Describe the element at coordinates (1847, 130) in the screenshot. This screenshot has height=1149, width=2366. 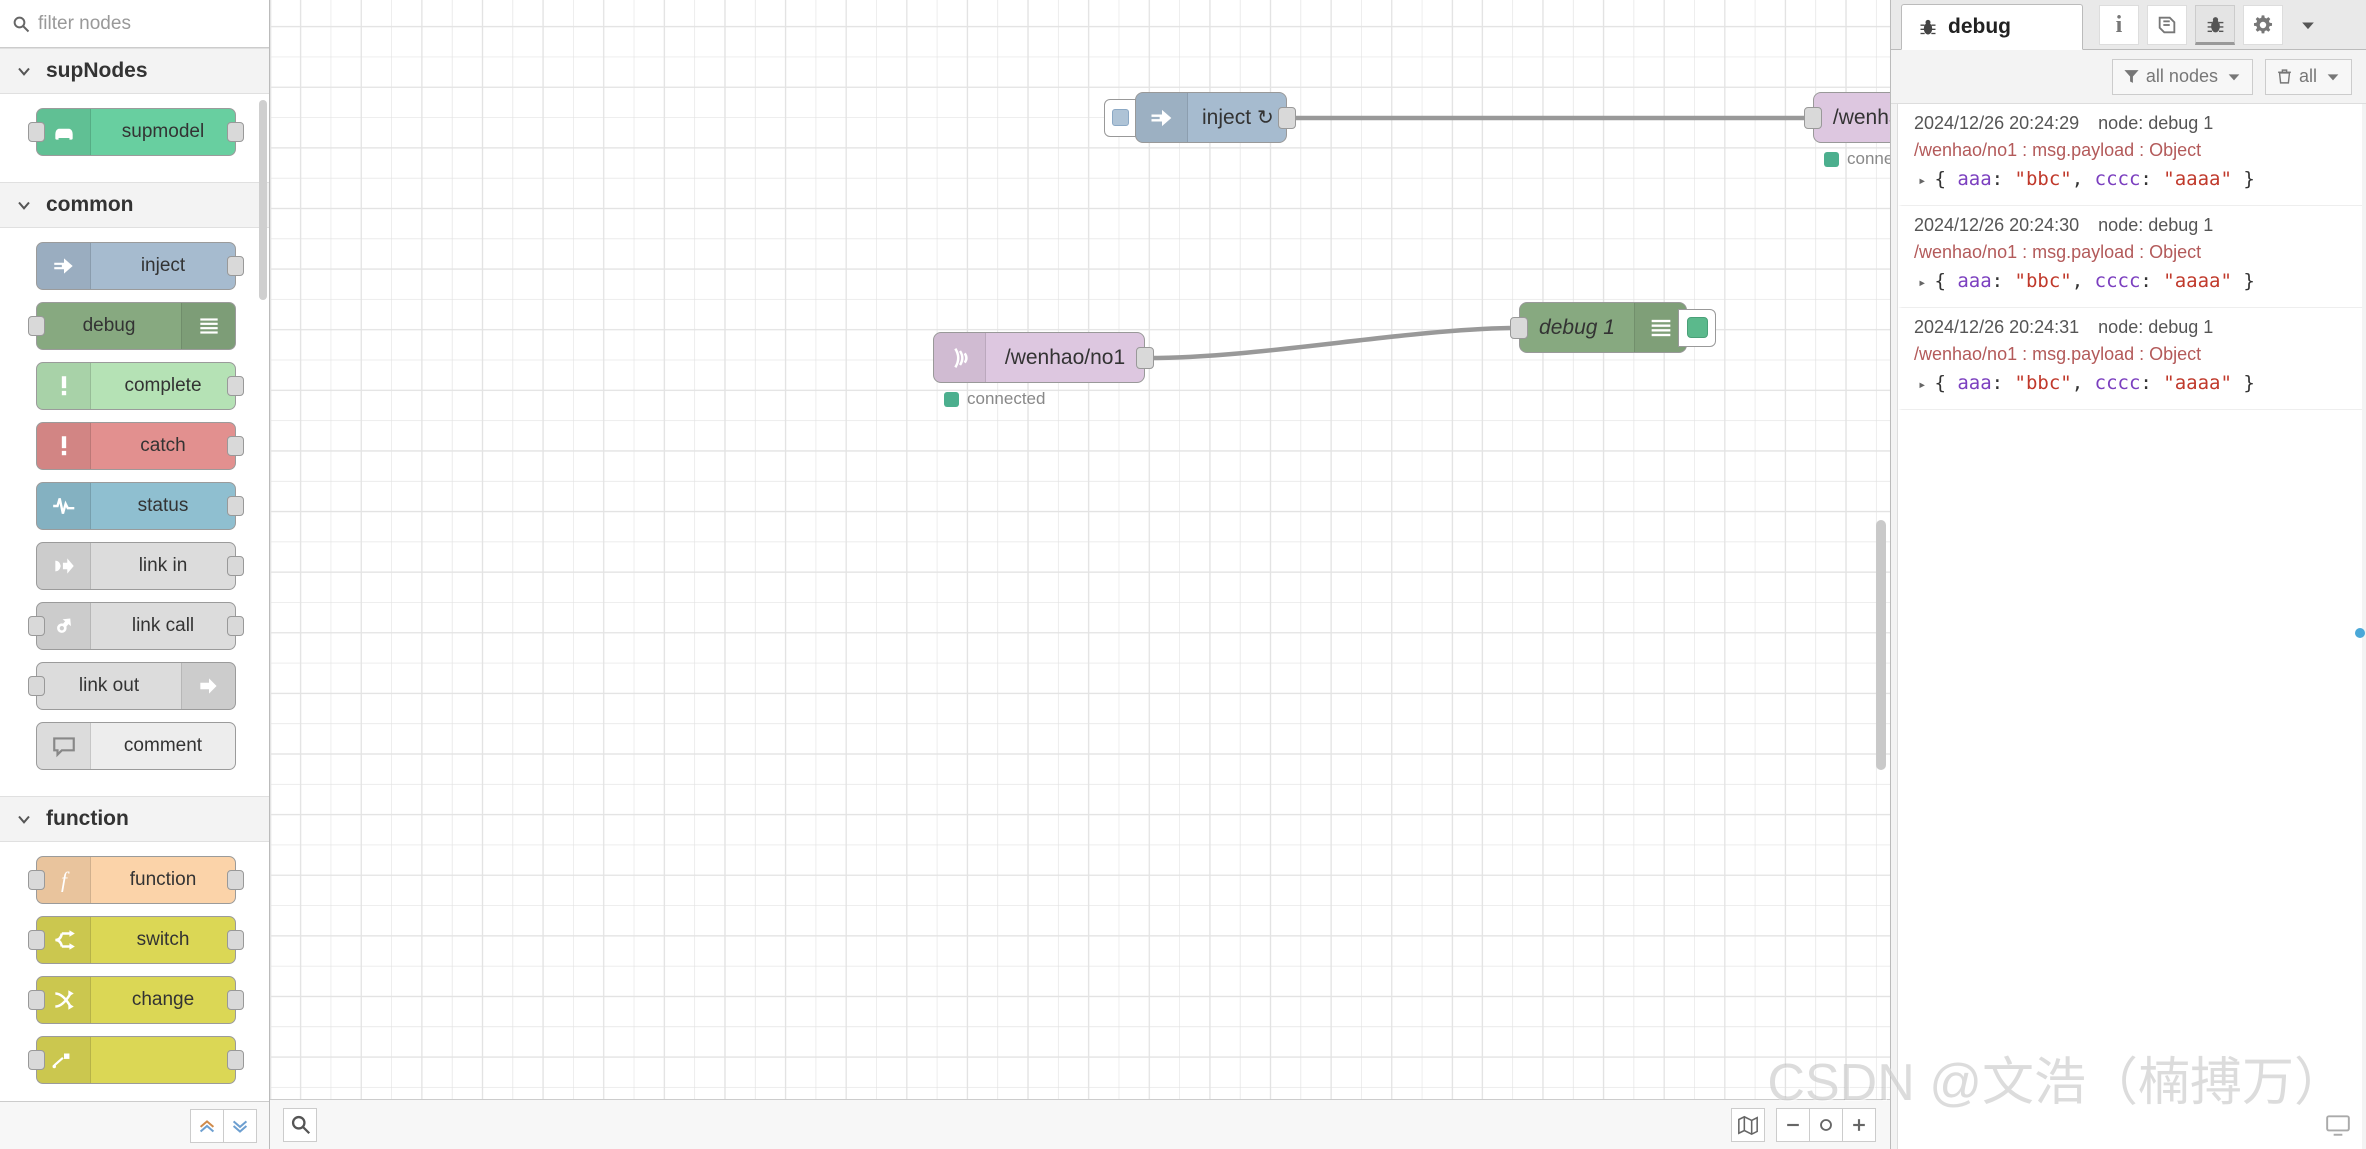
I see `flow-node-websocket-out-node: /wenhao/no1 connected` at that location.